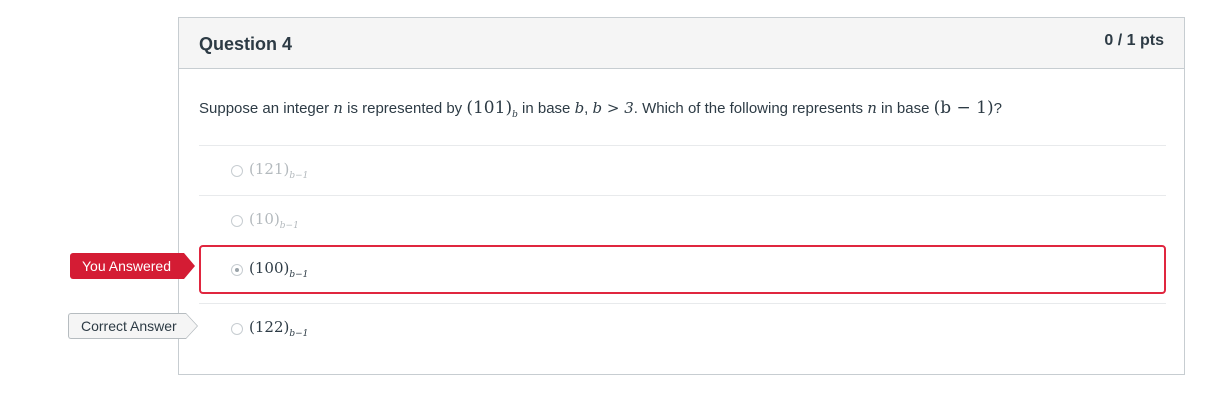  What do you see at coordinates (269, 268) in the screenshot?
I see `answer-value: (100)` at bounding box center [269, 268].